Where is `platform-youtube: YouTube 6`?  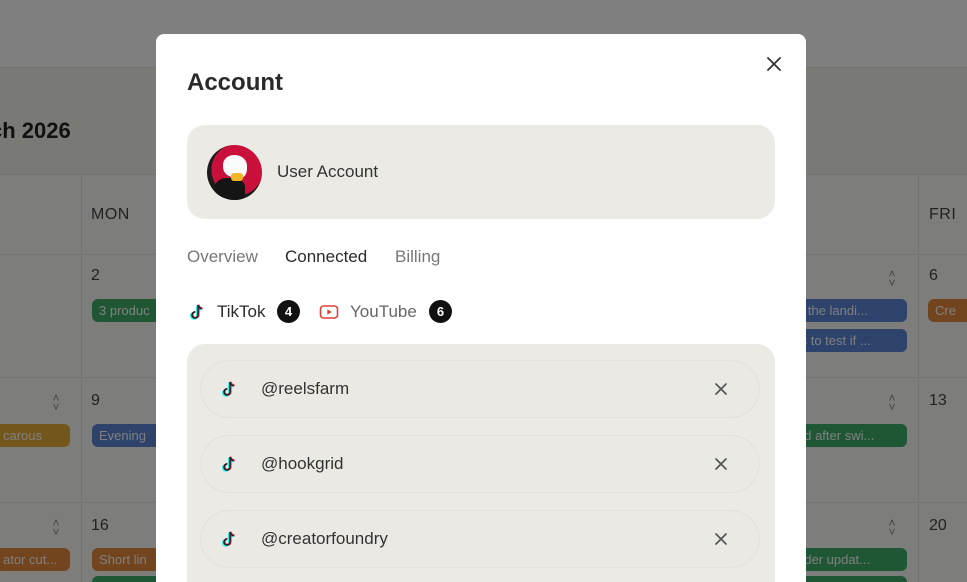
platform-youtube: YouTube 6 is located at coordinates (386, 312).